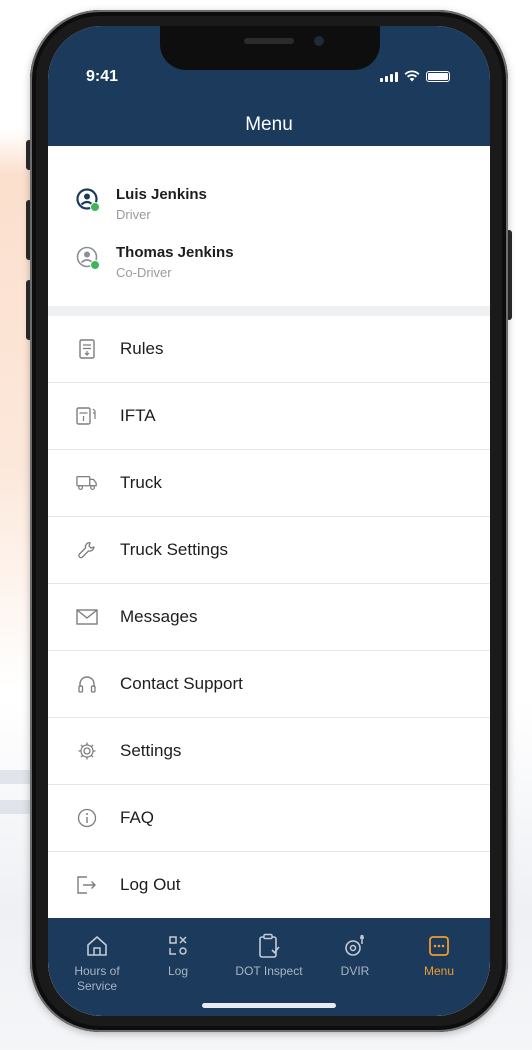 The height and width of the screenshot is (1050, 532). What do you see at coordinates (87, 751) in the screenshot?
I see `gear-icon` at bounding box center [87, 751].